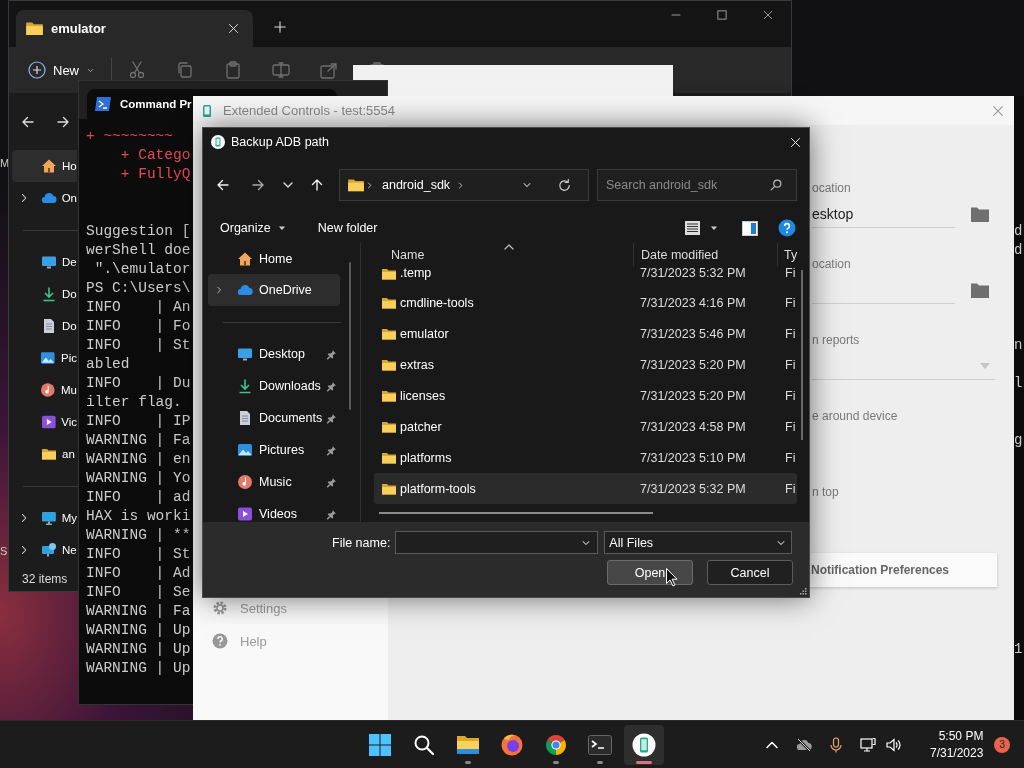 The height and width of the screenshot is (768, 1024). Describe the element at coordinates (138, 421) in the screenshot. I see `terminal-line: INFO | IP` at that location.